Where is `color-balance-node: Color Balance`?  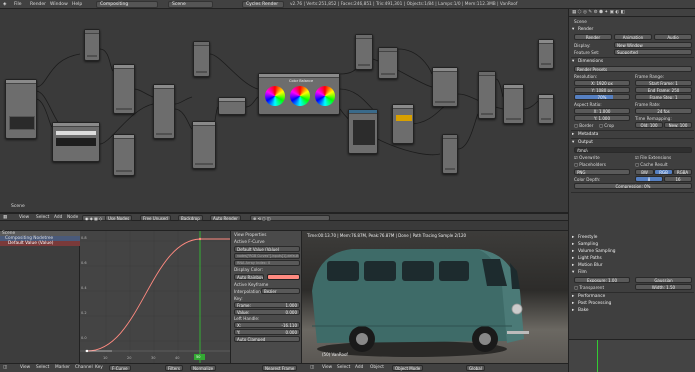 color-balance-node: Color Balance is located at coordinates (299, 94).